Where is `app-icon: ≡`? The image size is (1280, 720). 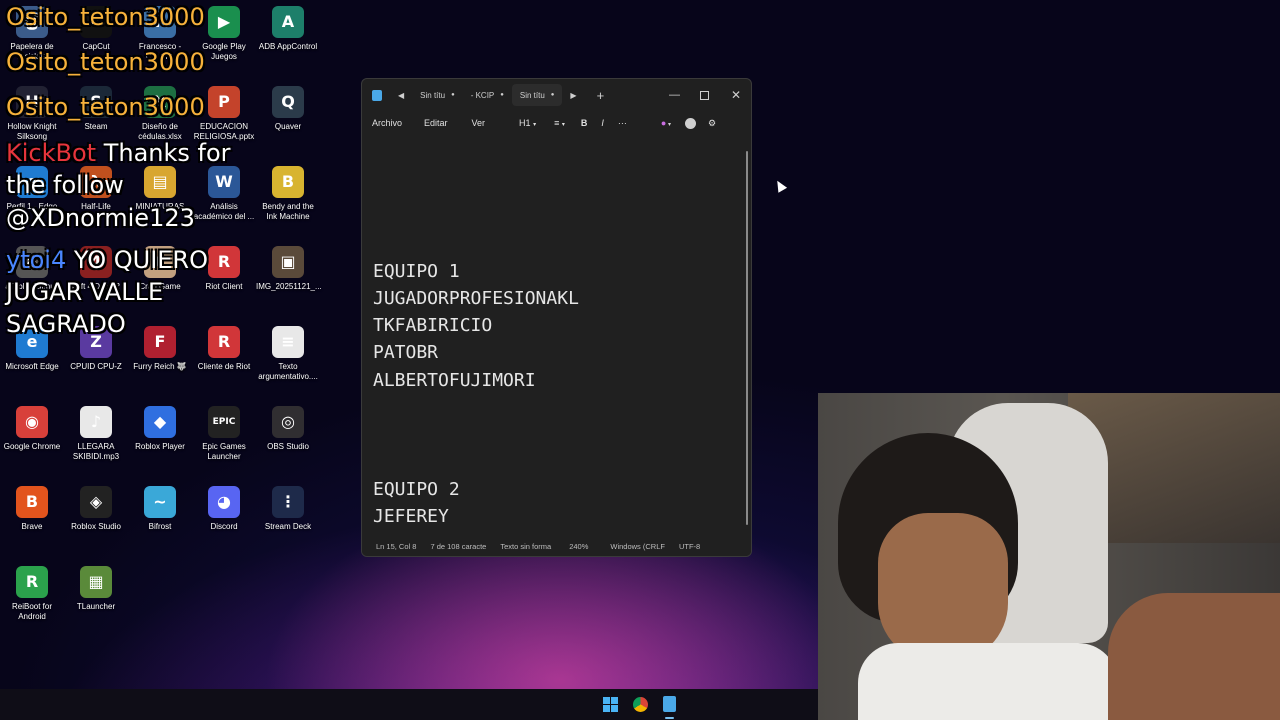
app-icon: ≡ is located at coordinates (288, 342).